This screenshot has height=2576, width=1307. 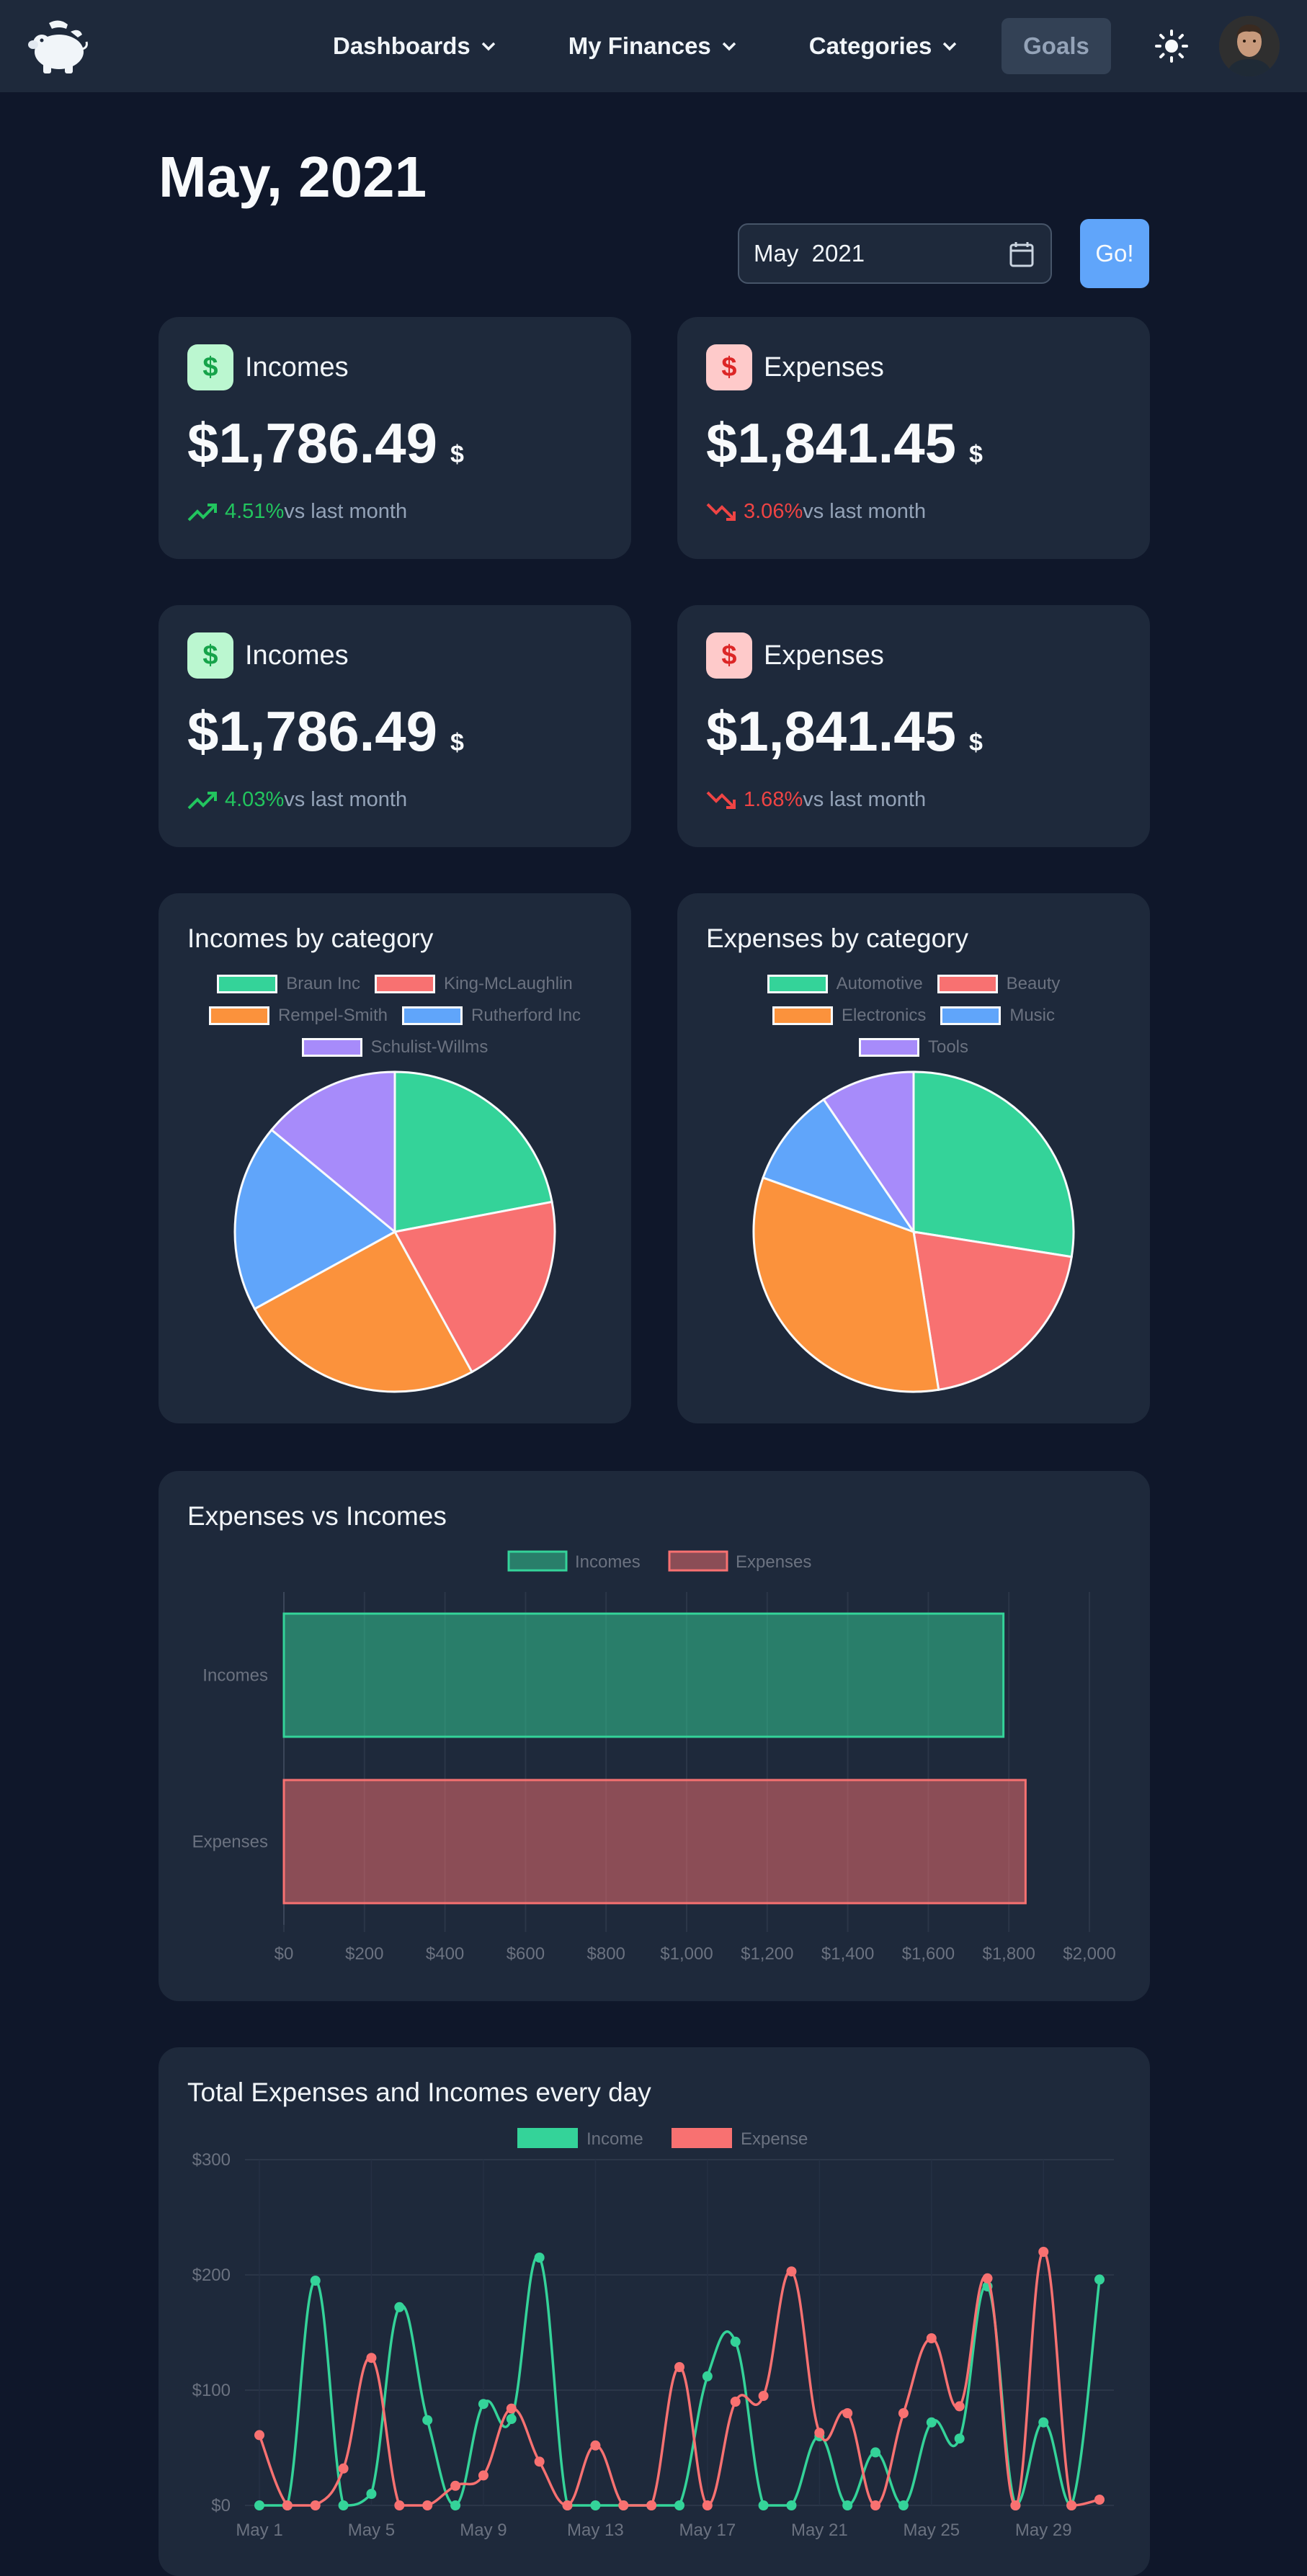 What do you see at coordinates (202, 800) in the screenshot?
I see `trending-up-icon` at bounding box center [202, 800].